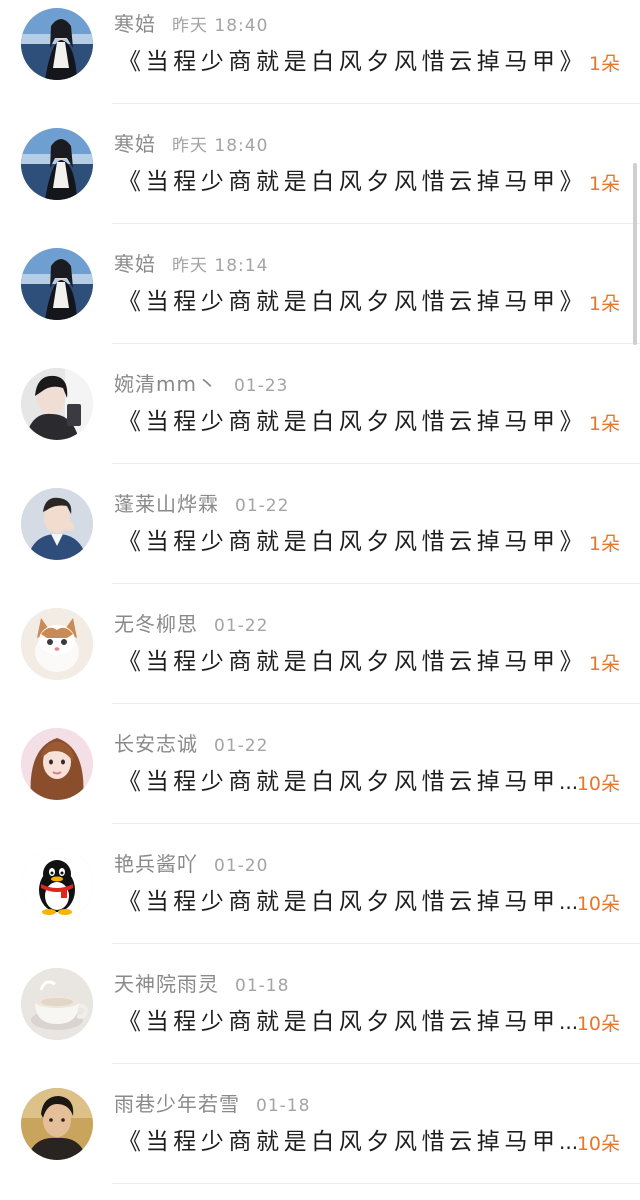  What do you see at coordinates (166, 384) in the screenshot?
I see `username: 婉清mm丶` at bounding box center [166, 384].